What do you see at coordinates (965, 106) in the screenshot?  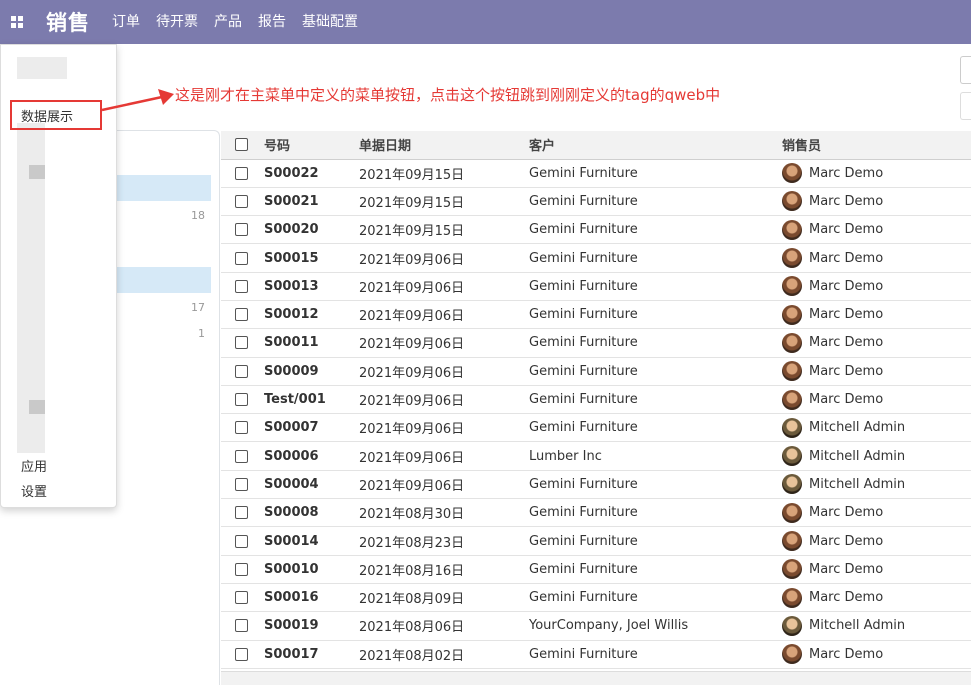 I see `filter-box-partial` at bounding box center [965, 106].